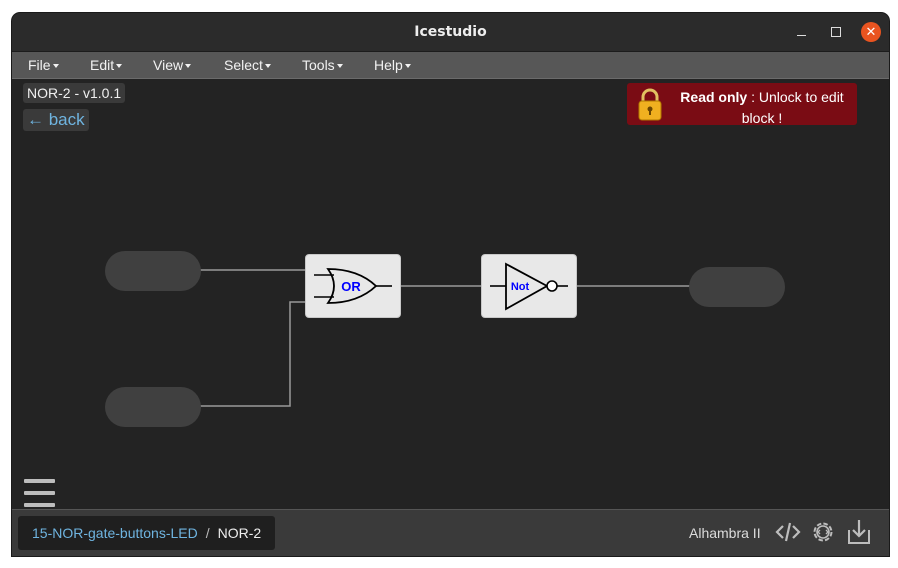  What do you see at coordinates (322, 65) in the screenshot?
I see `menu-tools: Tools` at bounding box center [322, 65].